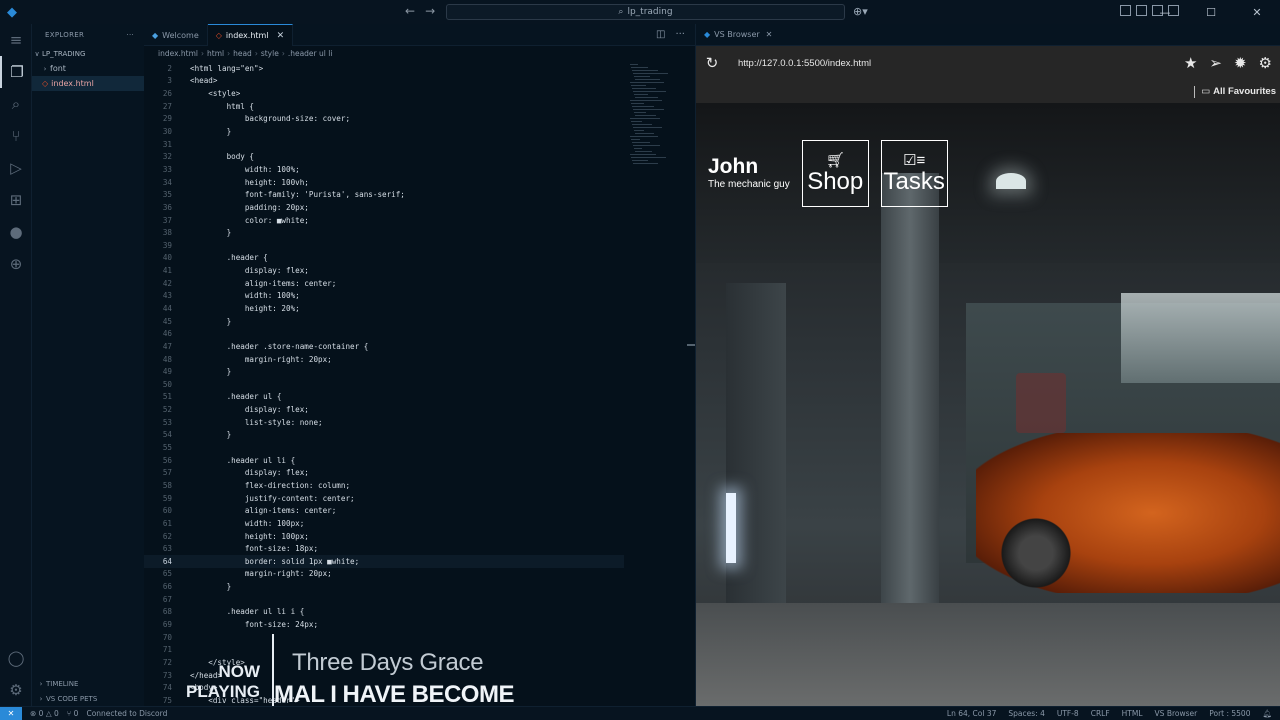  I want to click on copilot-icon: ⊕▾, so click(860, 11).